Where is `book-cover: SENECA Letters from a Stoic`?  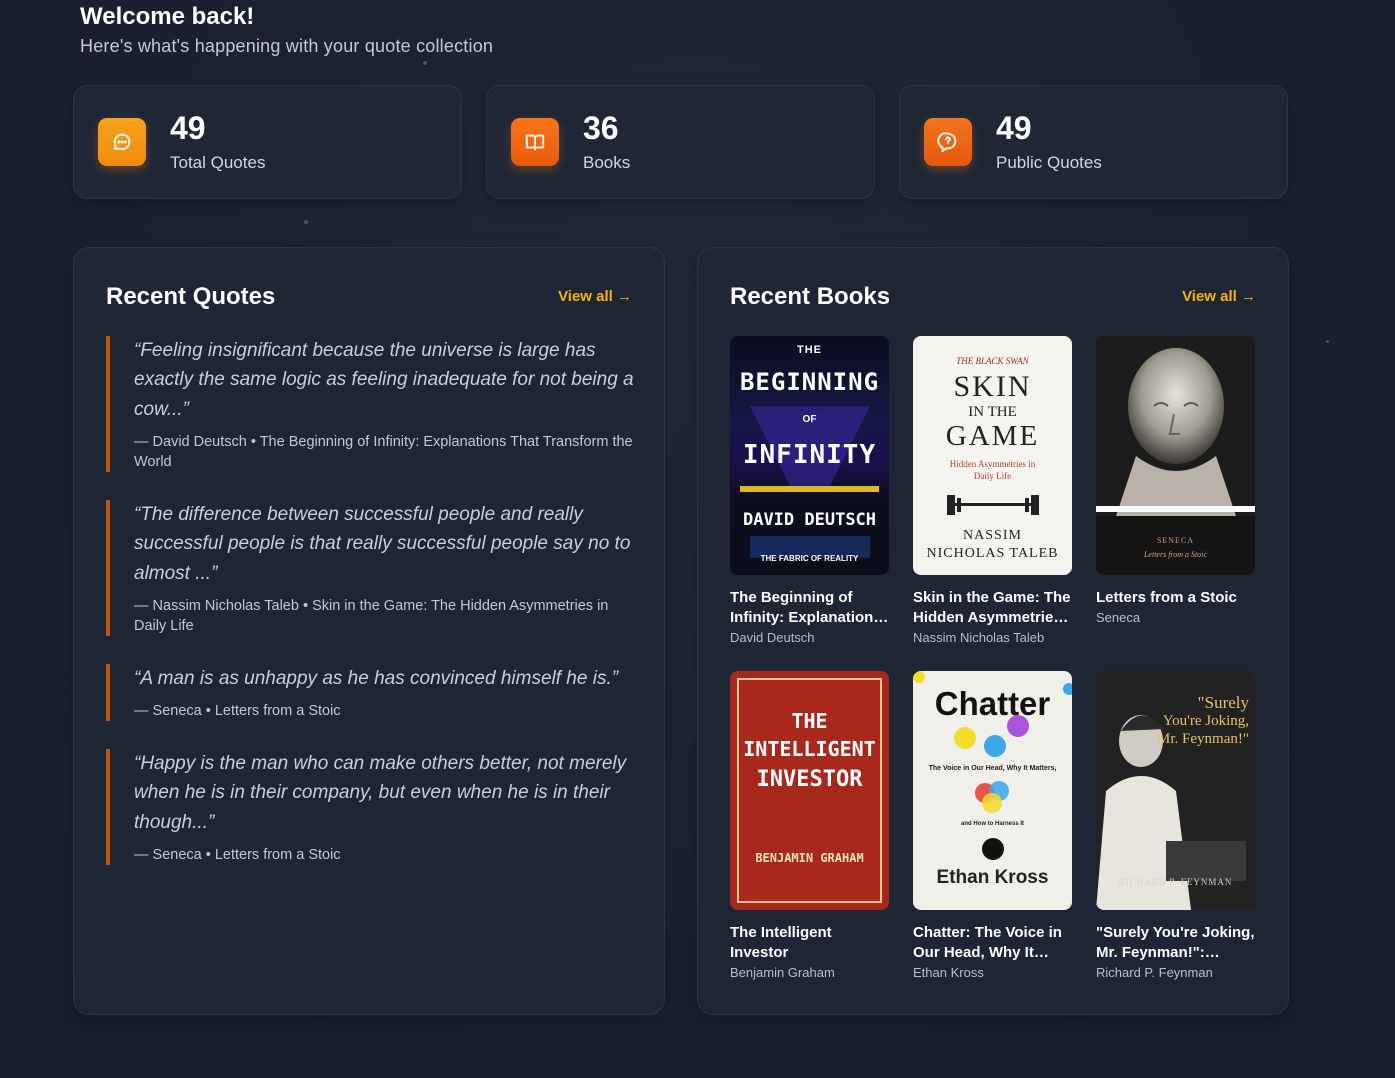
book-cover: SENECA Letters from a Stoic is located at coordinates (1175, 455).